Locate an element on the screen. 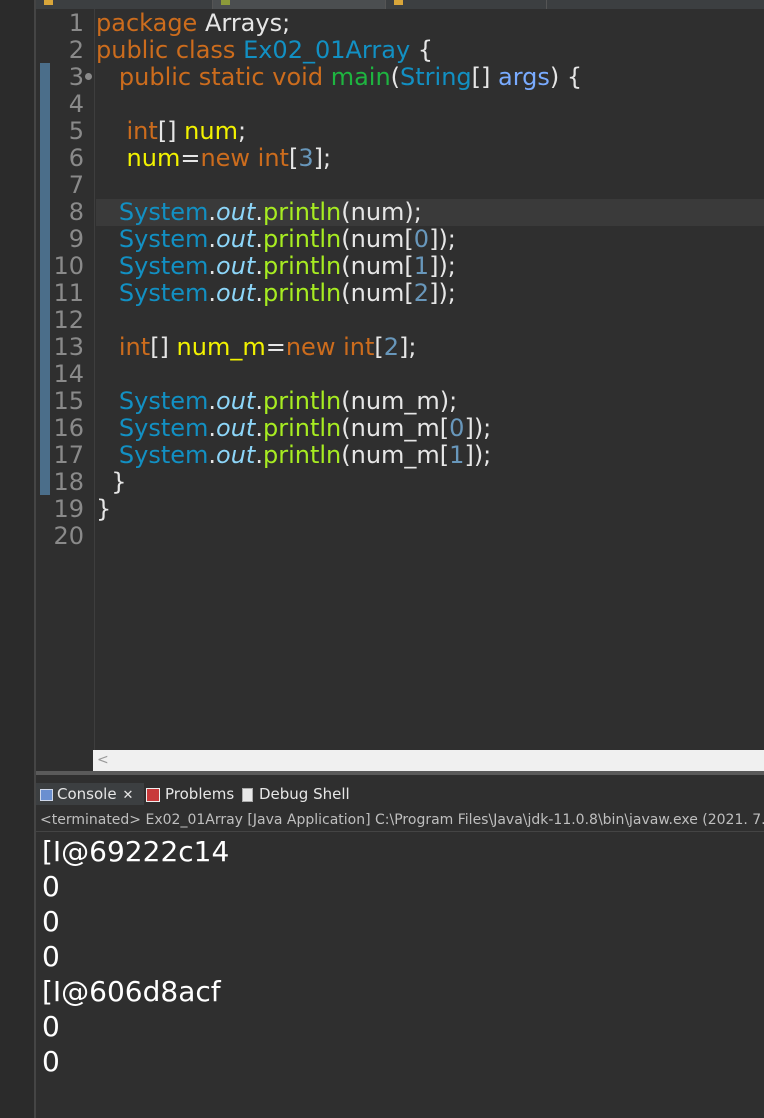 The height and width of the screenshot is (1118, 764). code-line: System.out.println(num_m[1]); is located at coordinates (430, 455).